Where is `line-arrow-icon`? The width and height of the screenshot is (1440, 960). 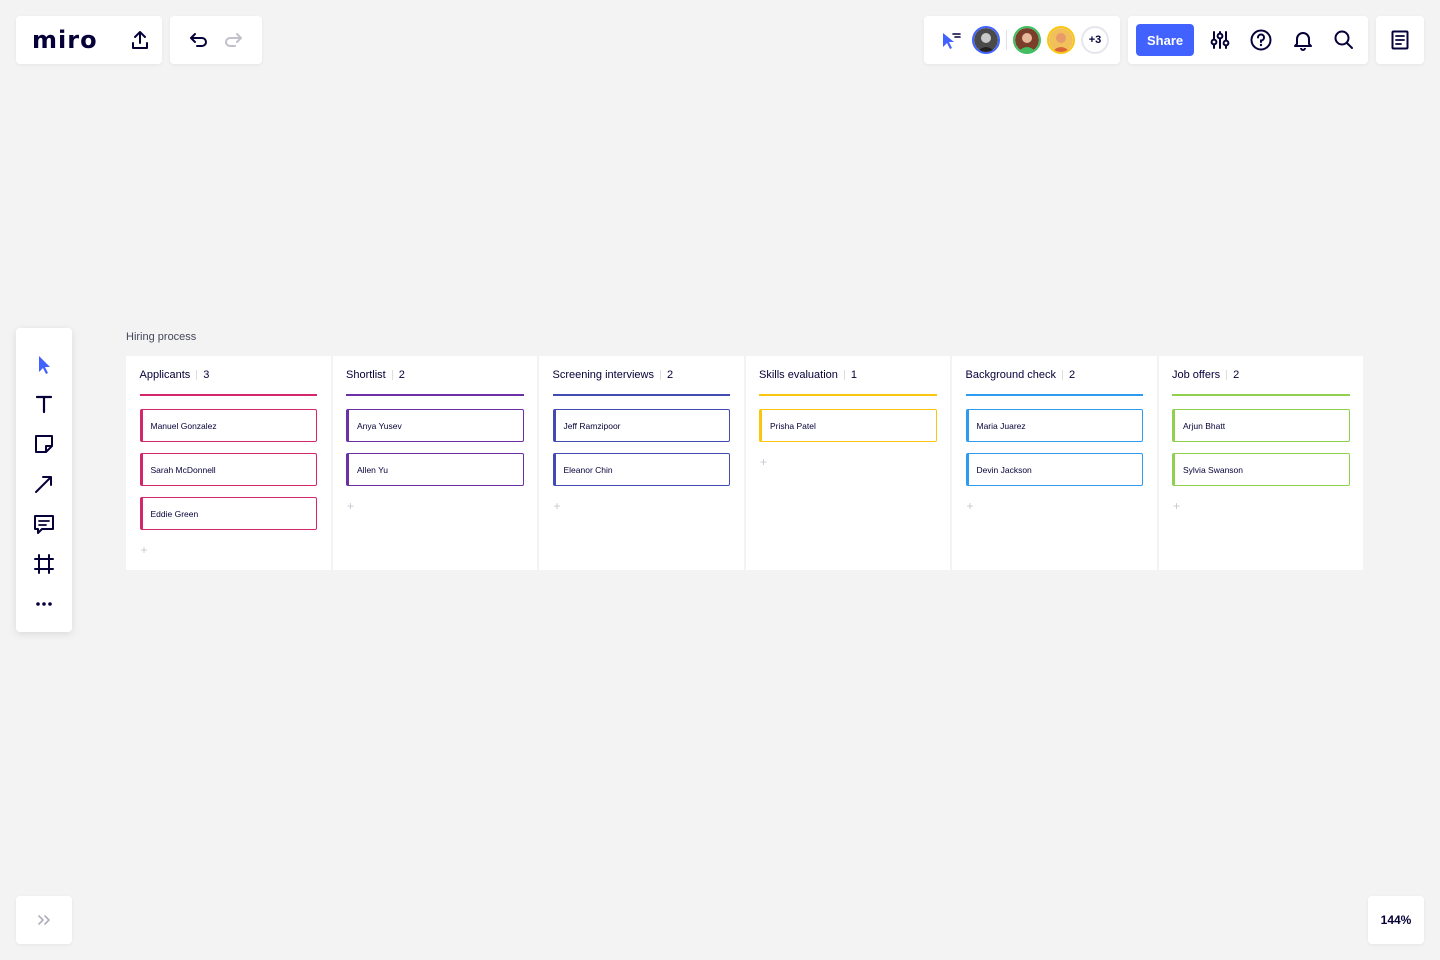
line-arrow-icon is located at coordinates (44, 484).